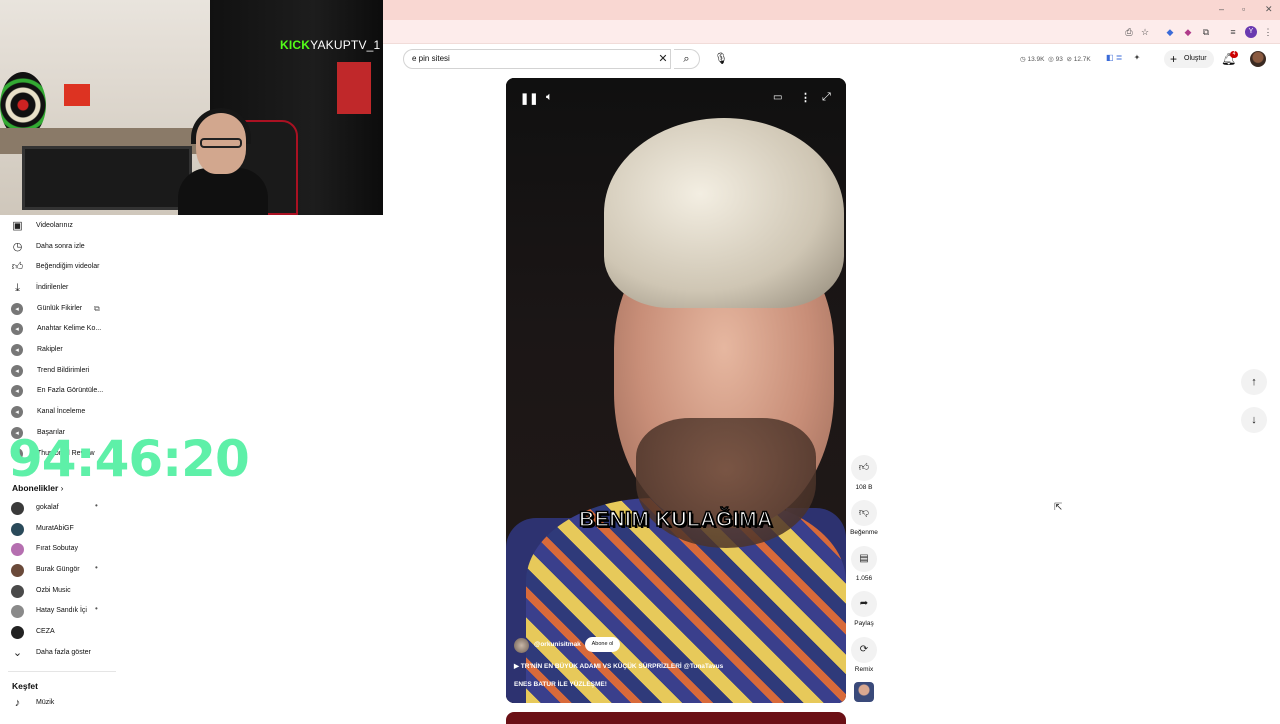 This screenshot has height=724, width=1280. Describe the element at coordinates (1206, 32) in the screenshot. I see `extensions-puzzle-icon: ⧉` at that location.